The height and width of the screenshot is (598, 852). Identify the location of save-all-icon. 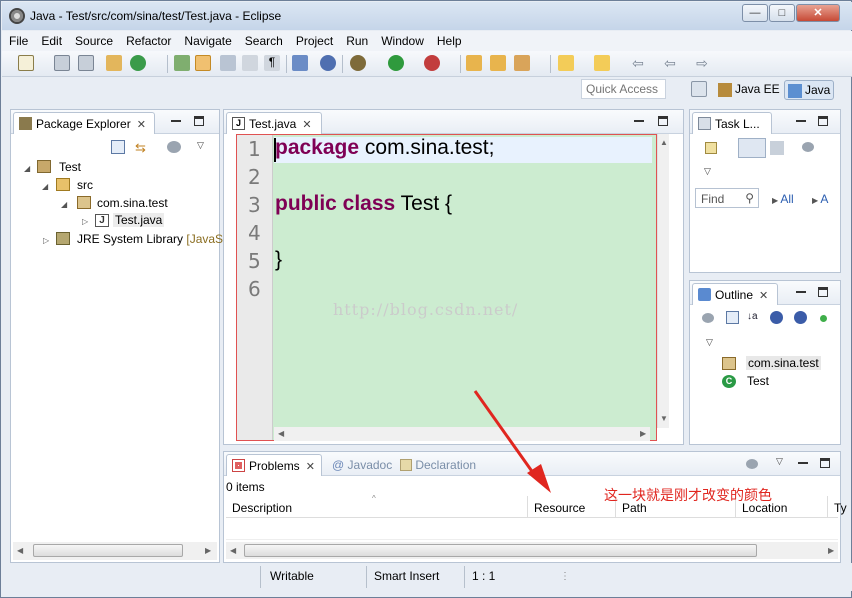
(86, 63).